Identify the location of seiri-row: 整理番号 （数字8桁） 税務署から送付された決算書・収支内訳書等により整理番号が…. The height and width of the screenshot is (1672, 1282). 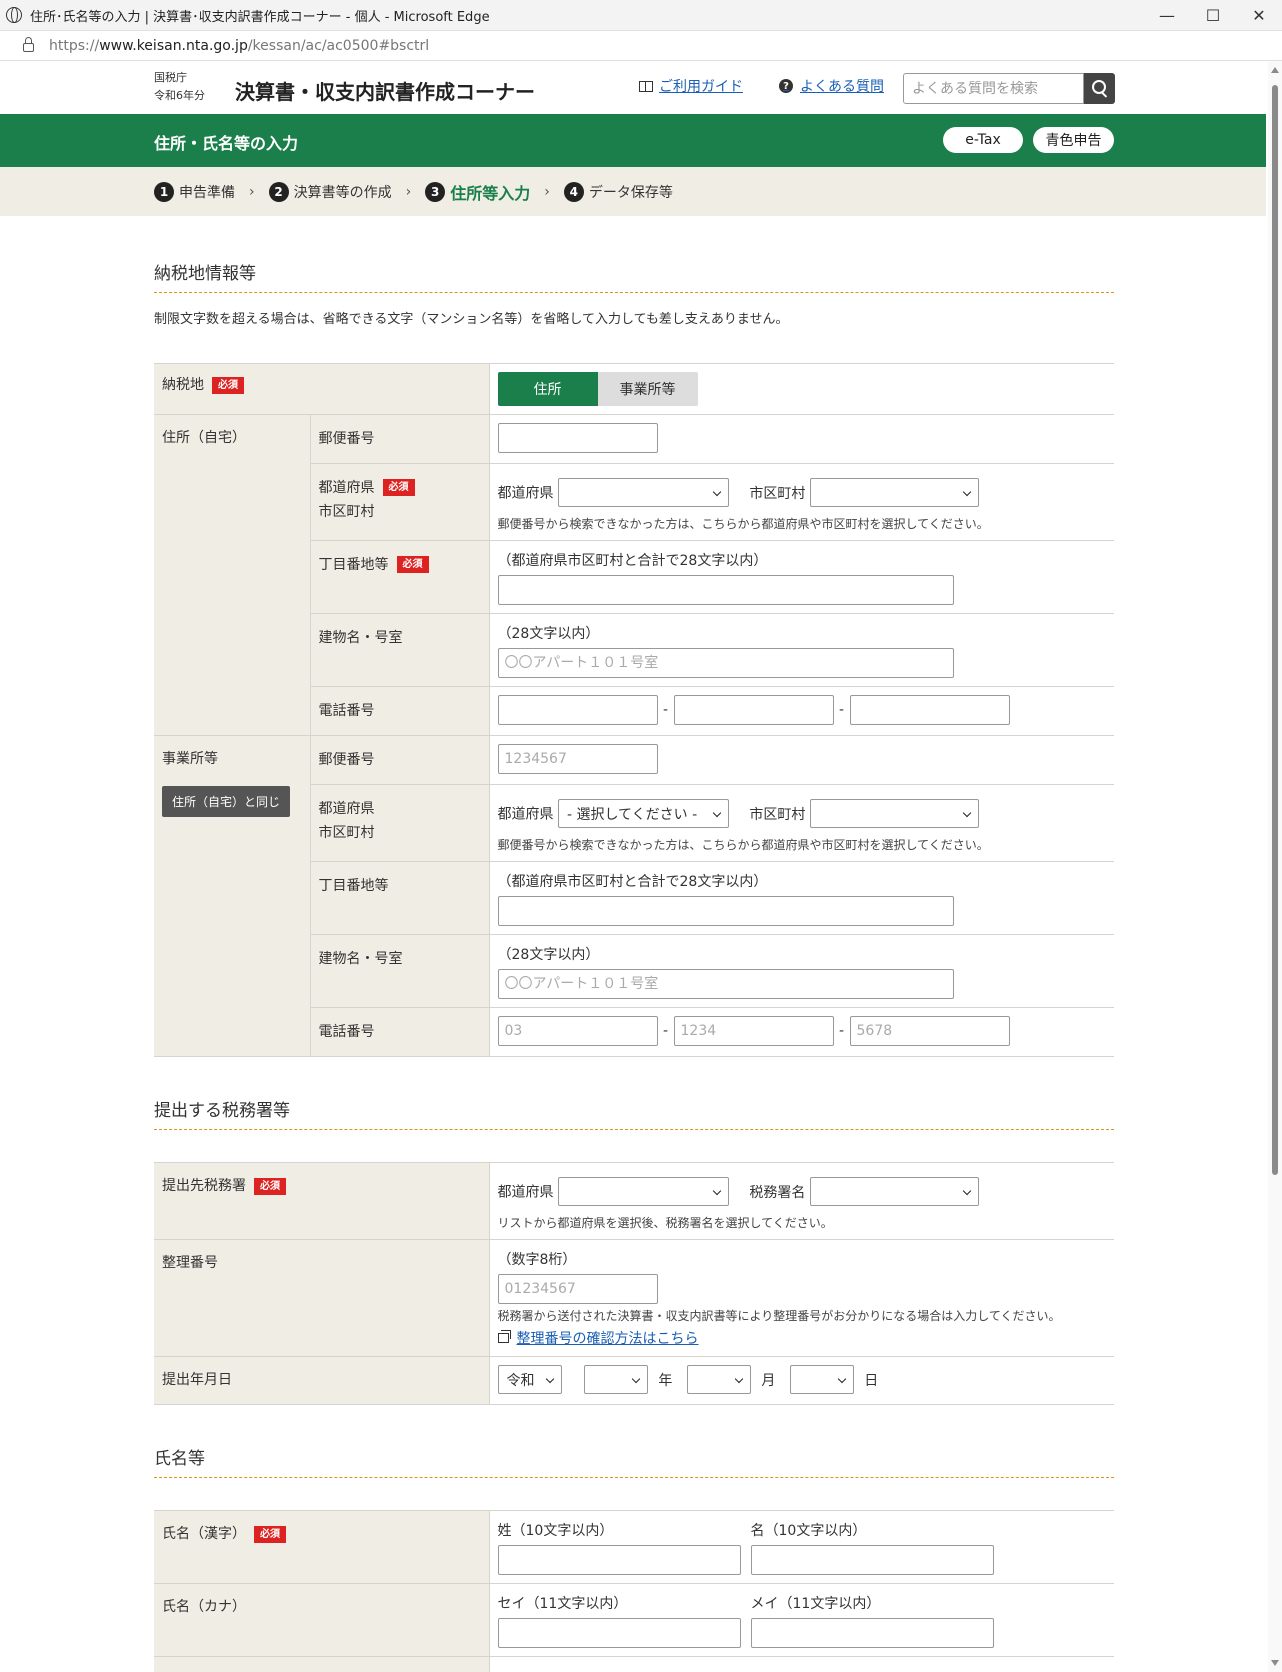
(634, 1298).